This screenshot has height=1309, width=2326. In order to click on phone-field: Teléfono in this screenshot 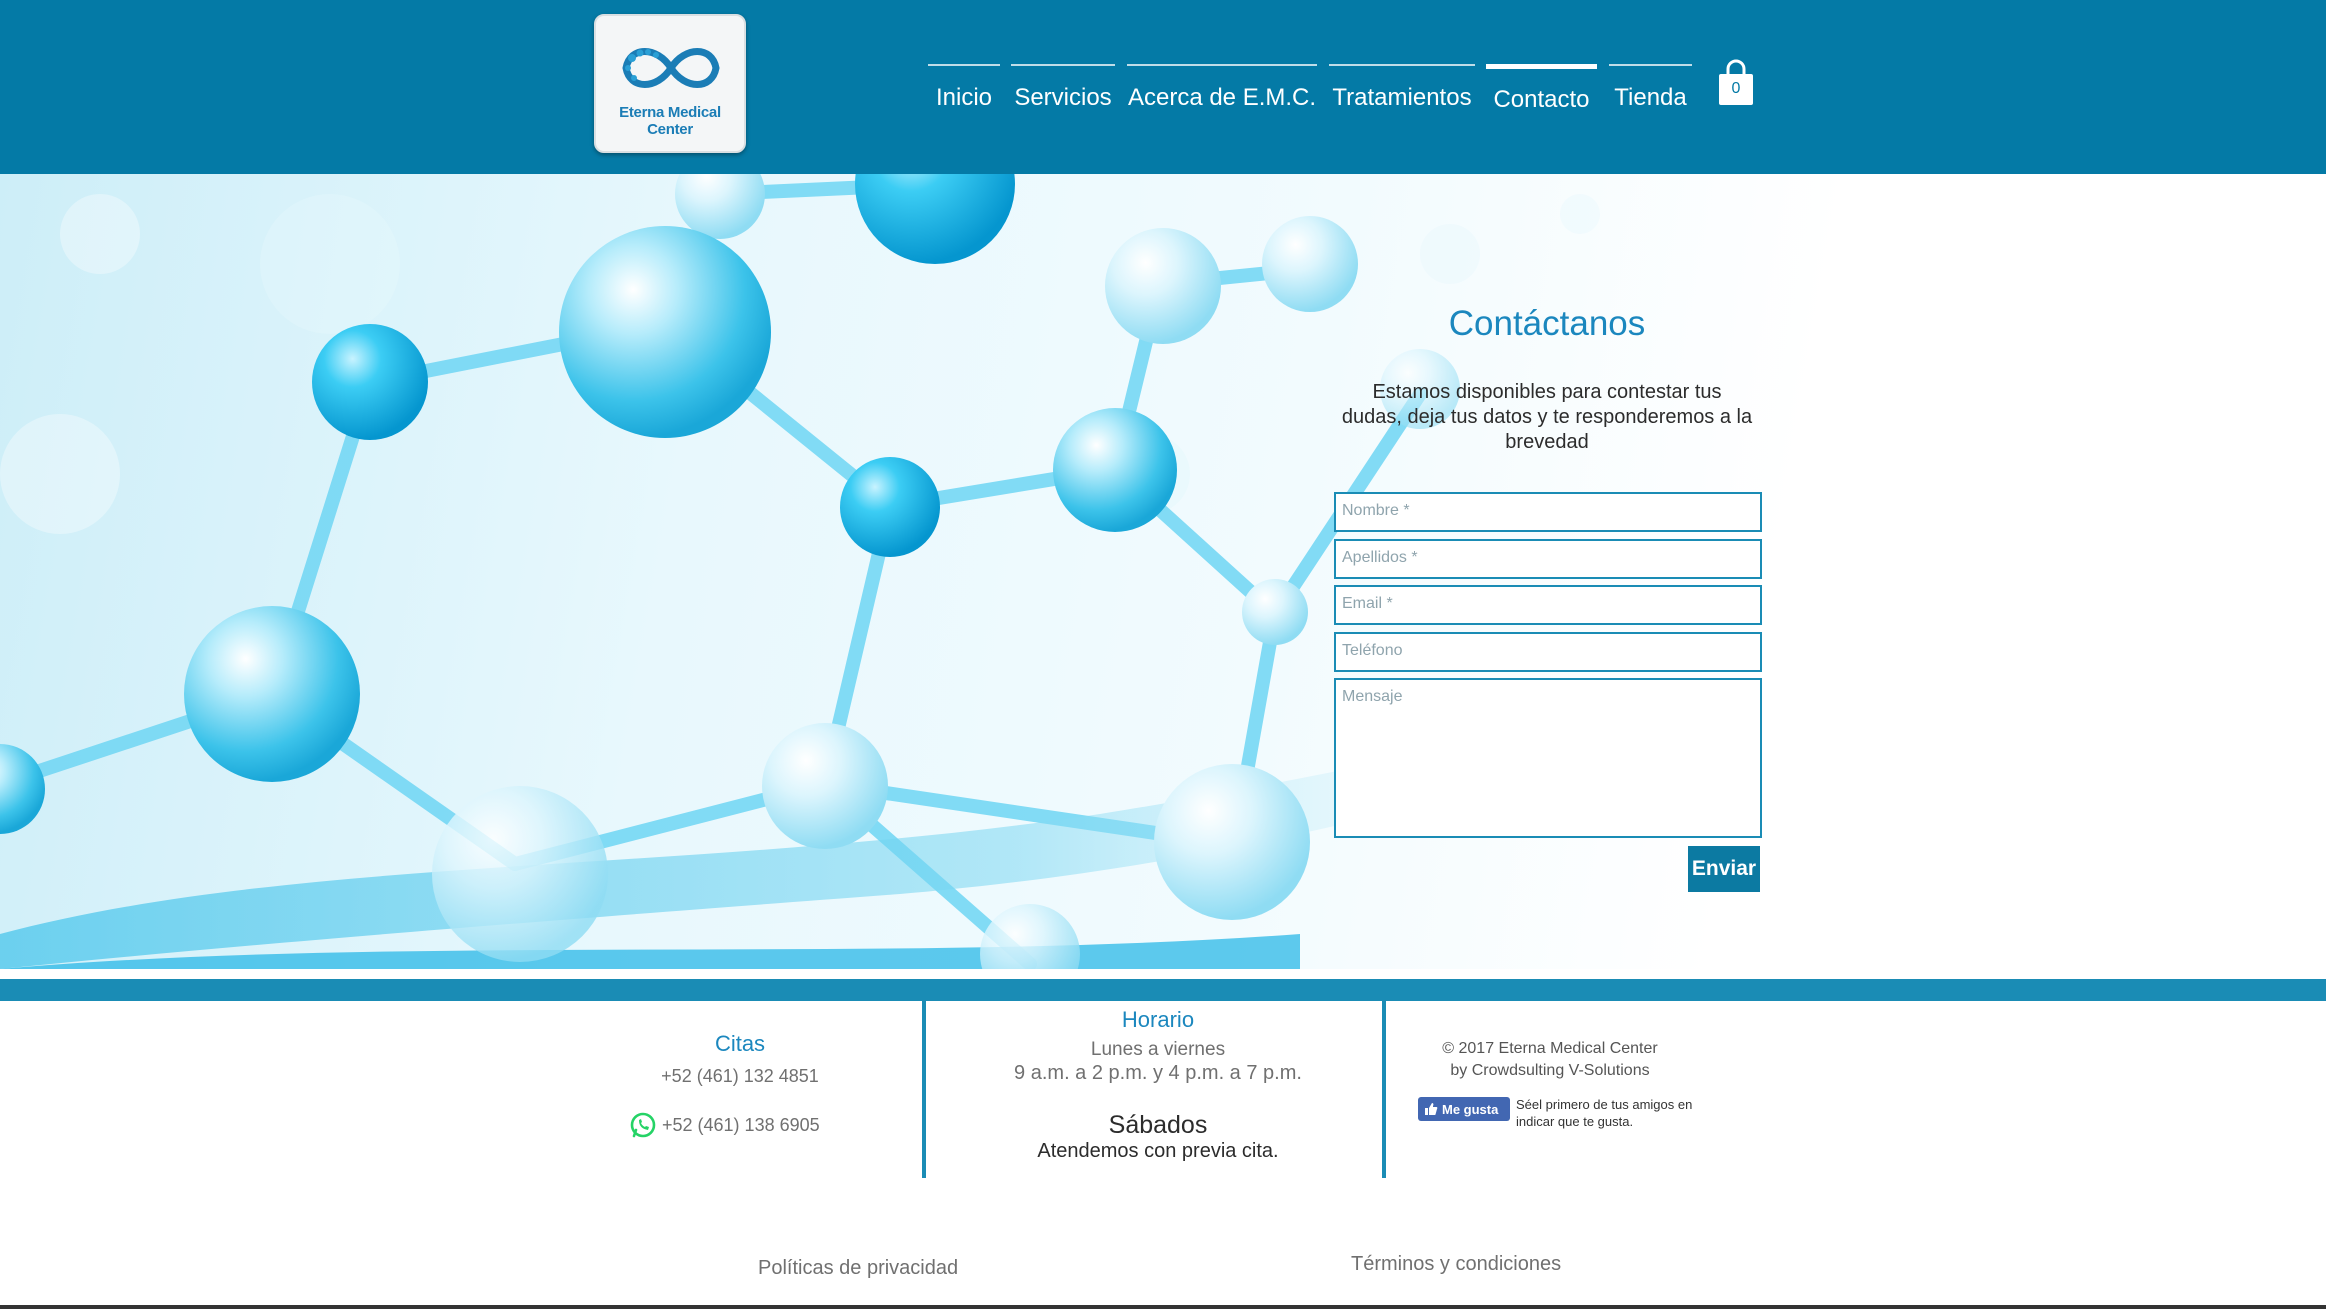, I will do `click(1548, 652)`.